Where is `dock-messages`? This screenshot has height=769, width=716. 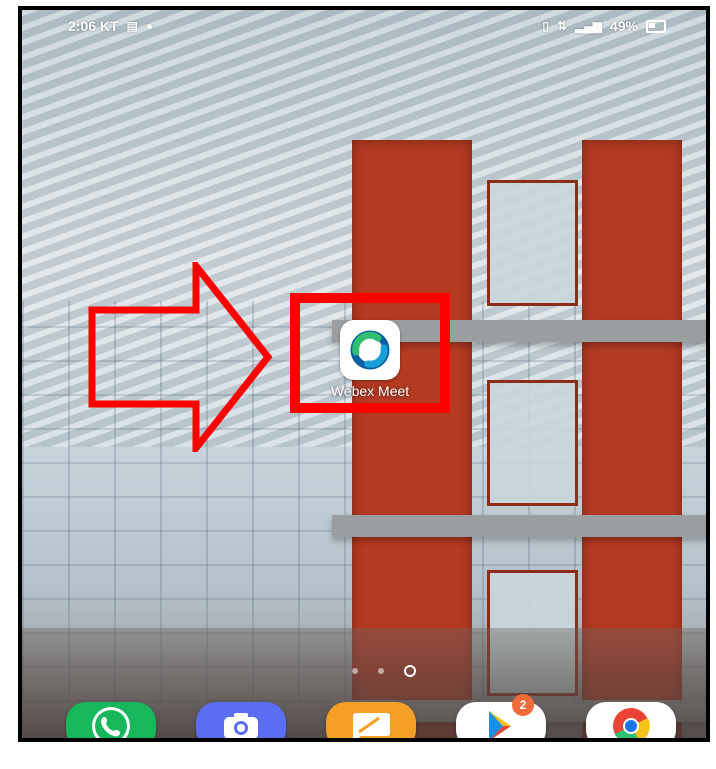
dock-messages is located at coordinates (371, 720).